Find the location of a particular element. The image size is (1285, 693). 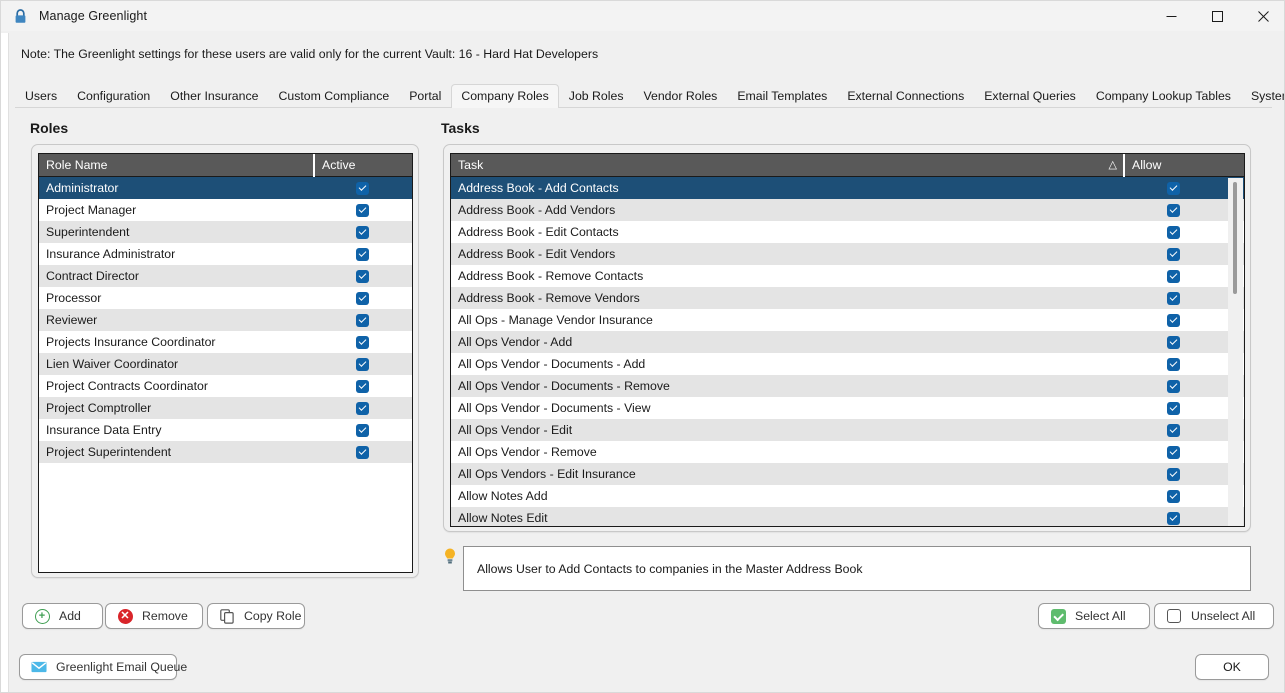

minimize-button is located at coordinates (1171, 16).